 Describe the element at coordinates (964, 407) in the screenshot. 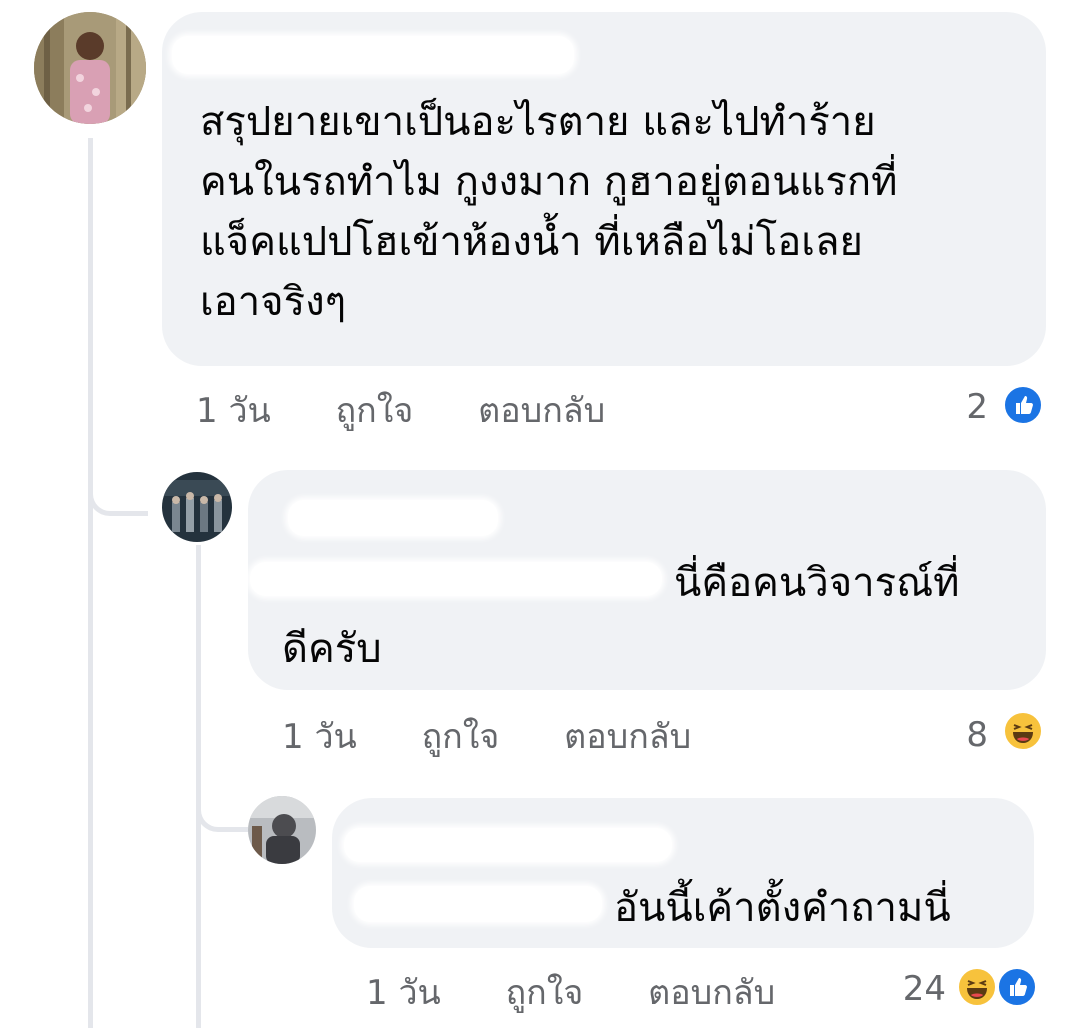

I see `reaction-count: 2` at that location.